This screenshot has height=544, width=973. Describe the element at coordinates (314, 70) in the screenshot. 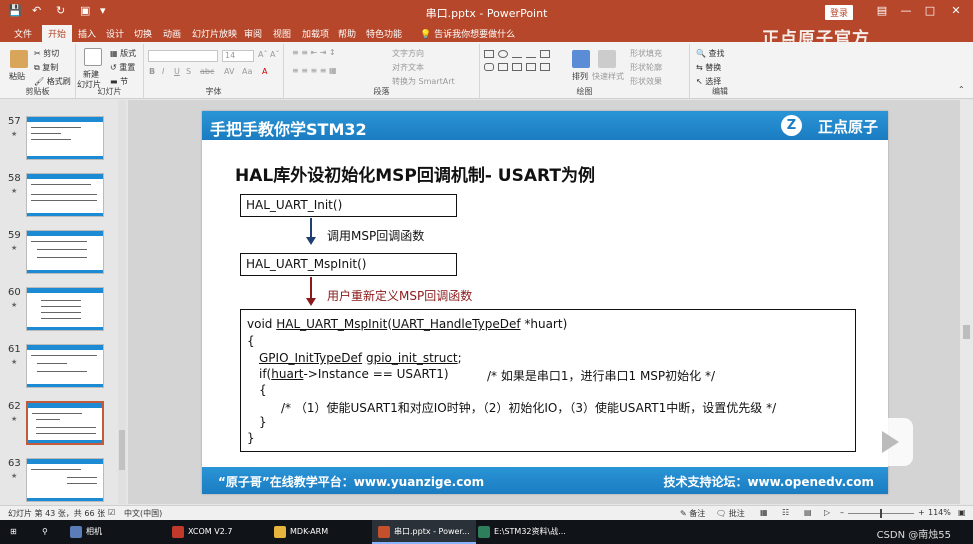

I see `align-icon: ≡ ≡ ≡ ≡ ▦` at that location.